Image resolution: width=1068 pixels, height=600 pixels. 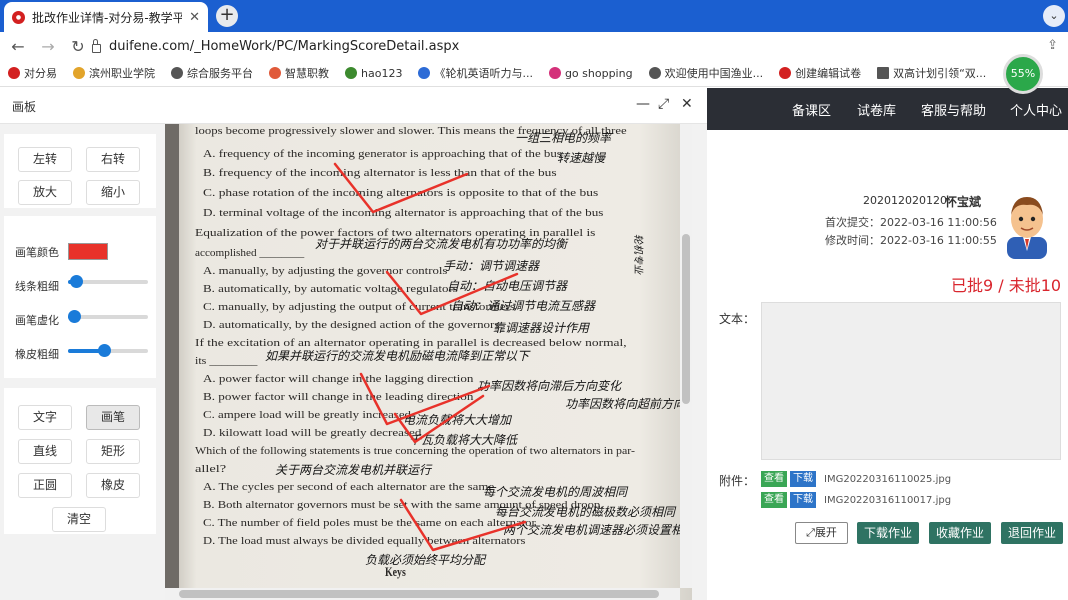 I want to click on attachment-filename: IMG20220316110025.jpg, so click(x=887, y=479).